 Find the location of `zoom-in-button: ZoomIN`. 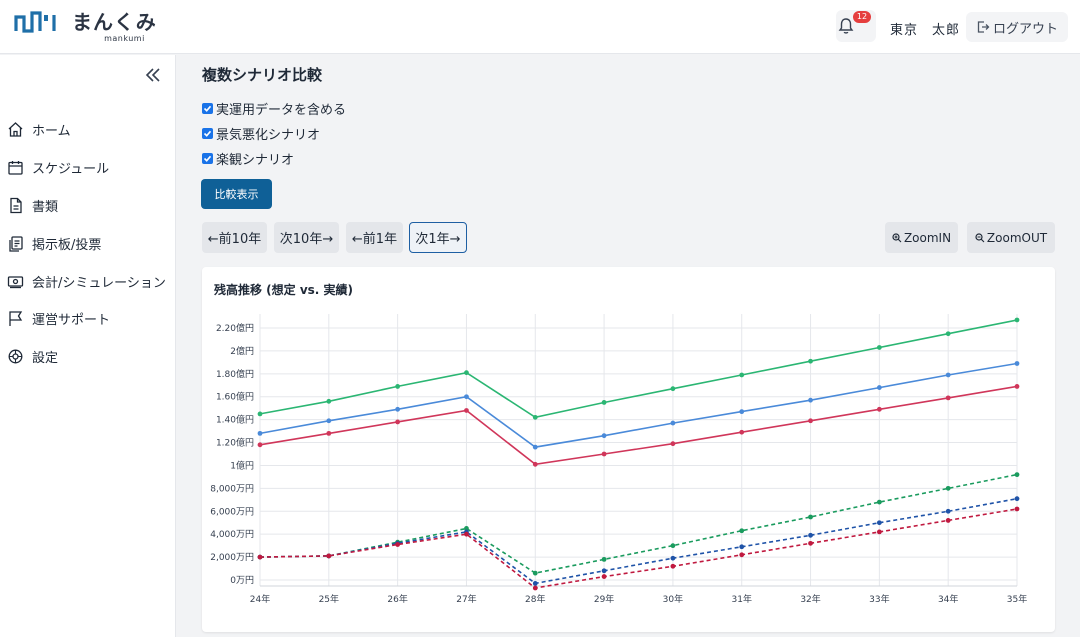

zoom-in-button: ZoomIN is located at coordinates (921, 237).